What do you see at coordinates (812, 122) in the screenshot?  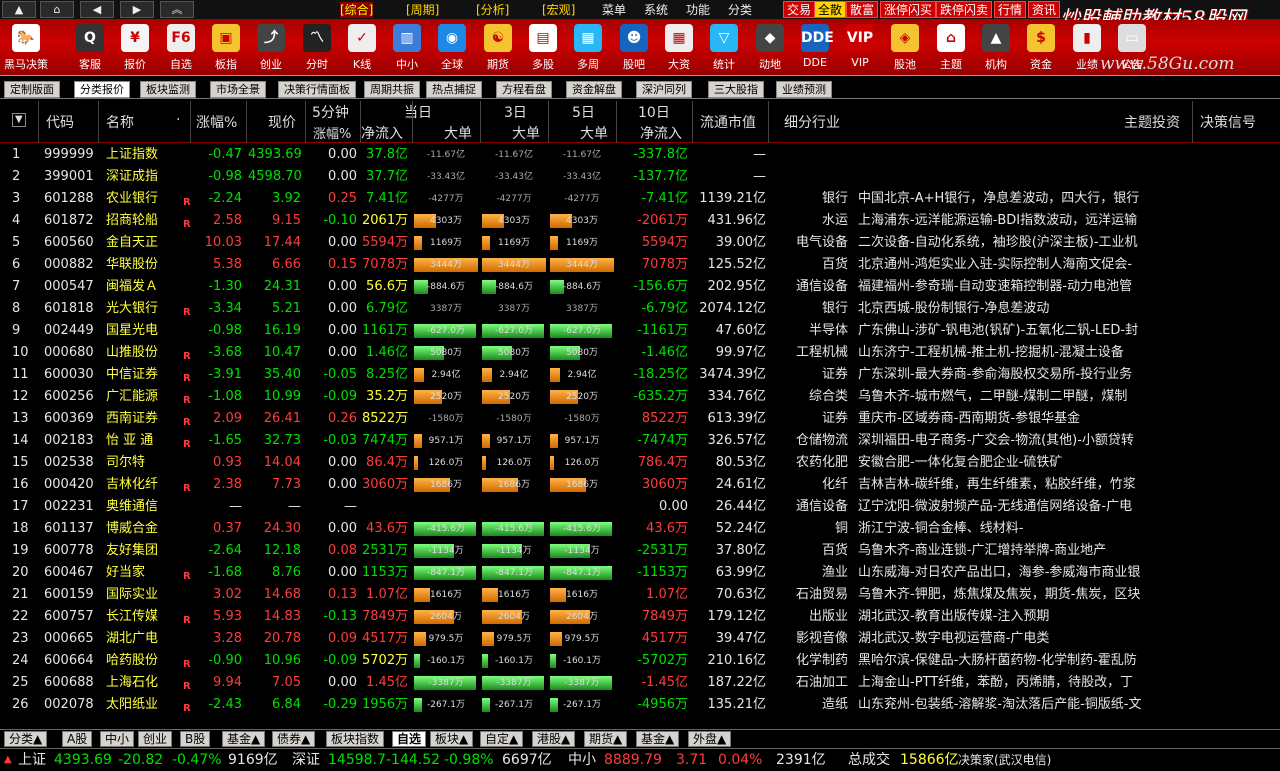 I see `column-header-industry: 细分行业` at bounding box center [812, 122].